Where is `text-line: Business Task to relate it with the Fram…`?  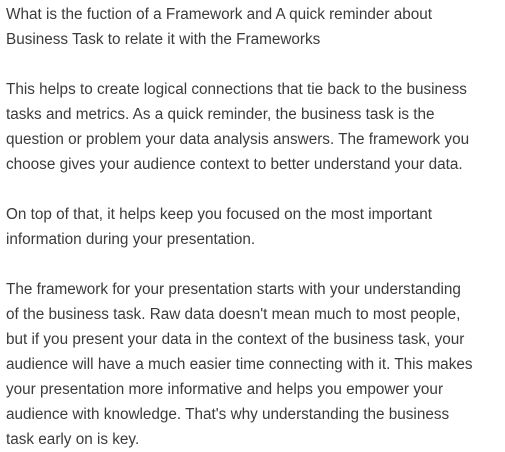
text-line: Business Task to relate it with the Fram… is located at coordinates (163, 39).